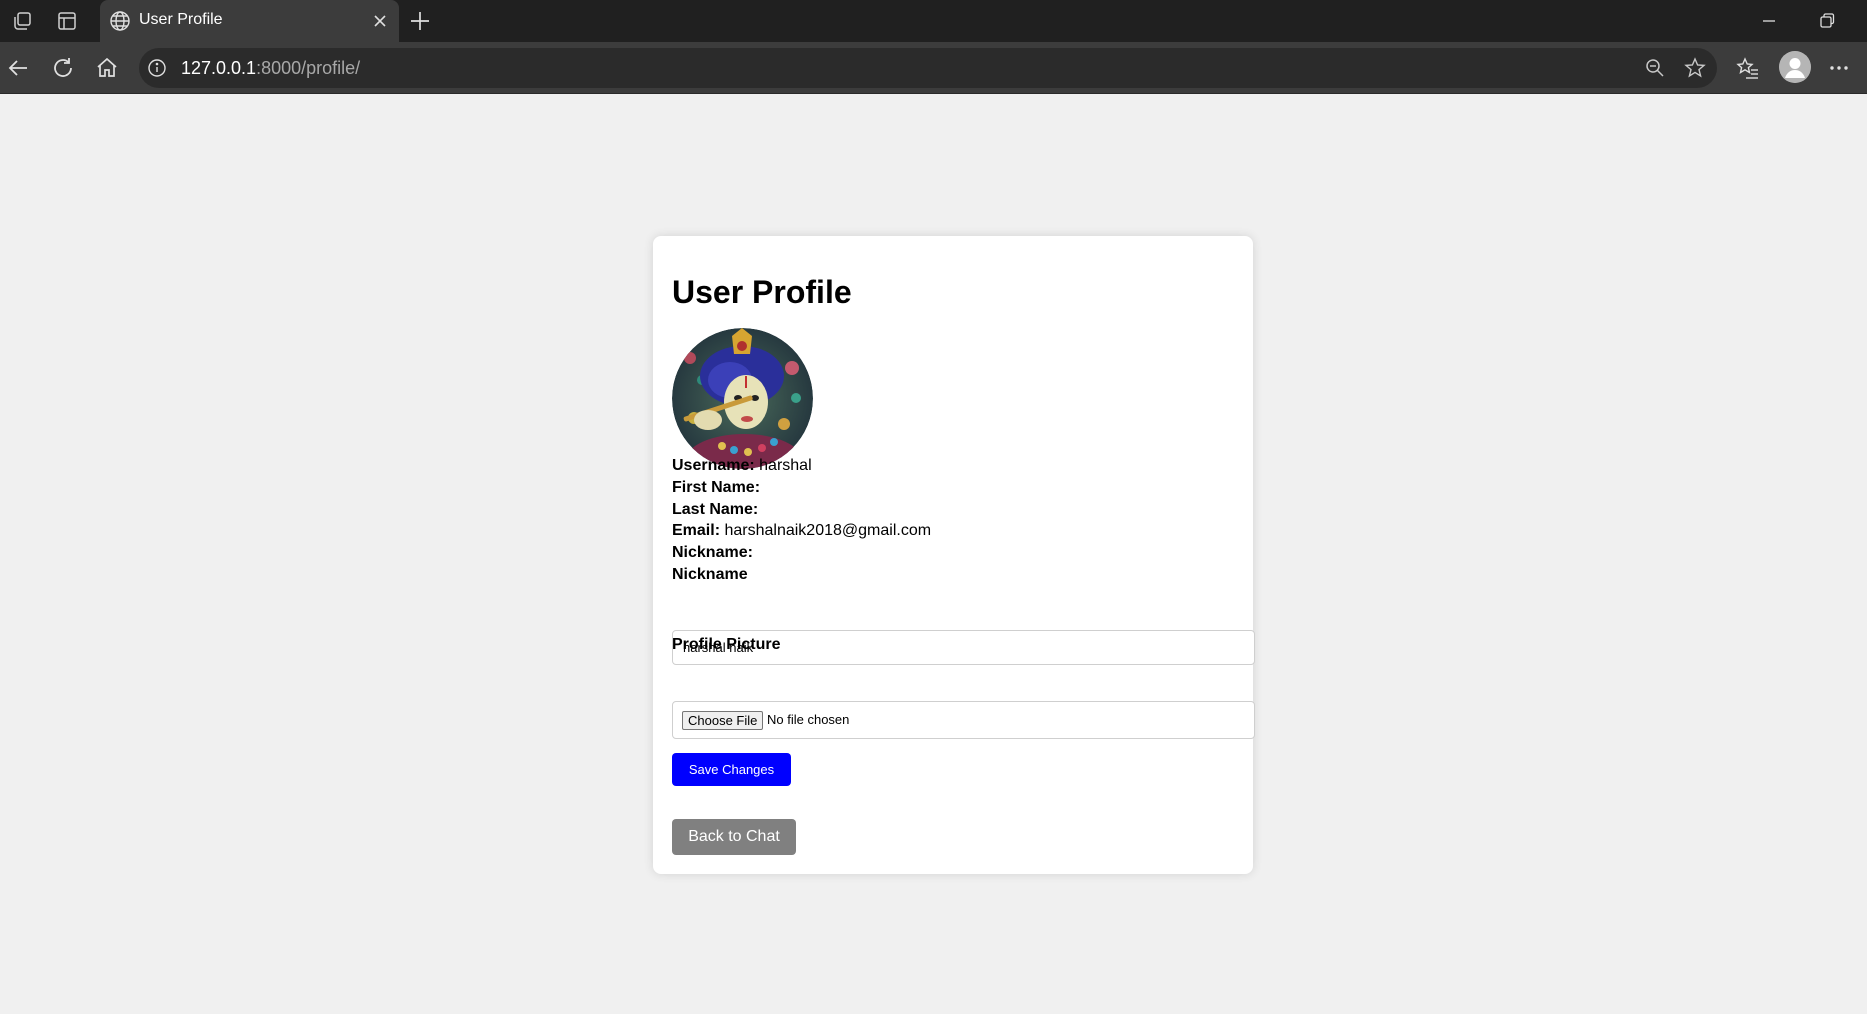  I want to click on choose-file-button: Choose File, so click(723, 720).